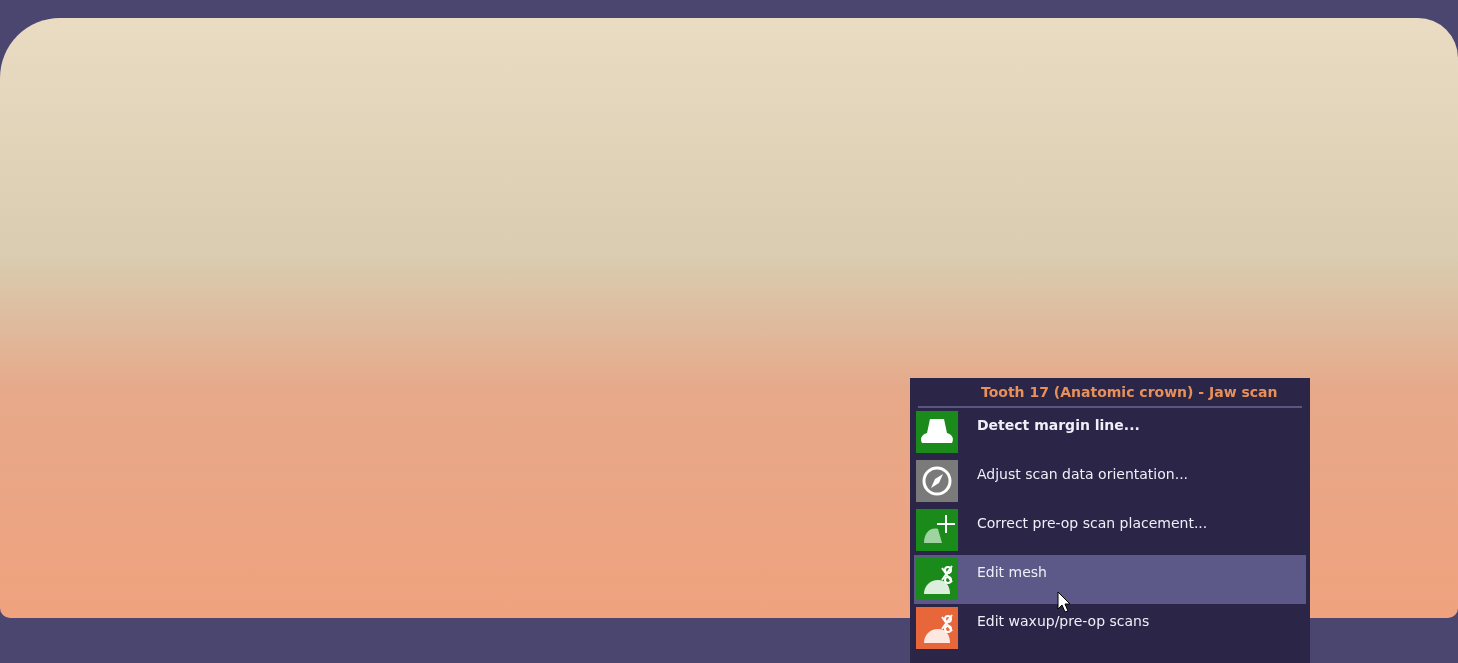  I want to click on menu-item: Edit mesh, so click(1110, 579).